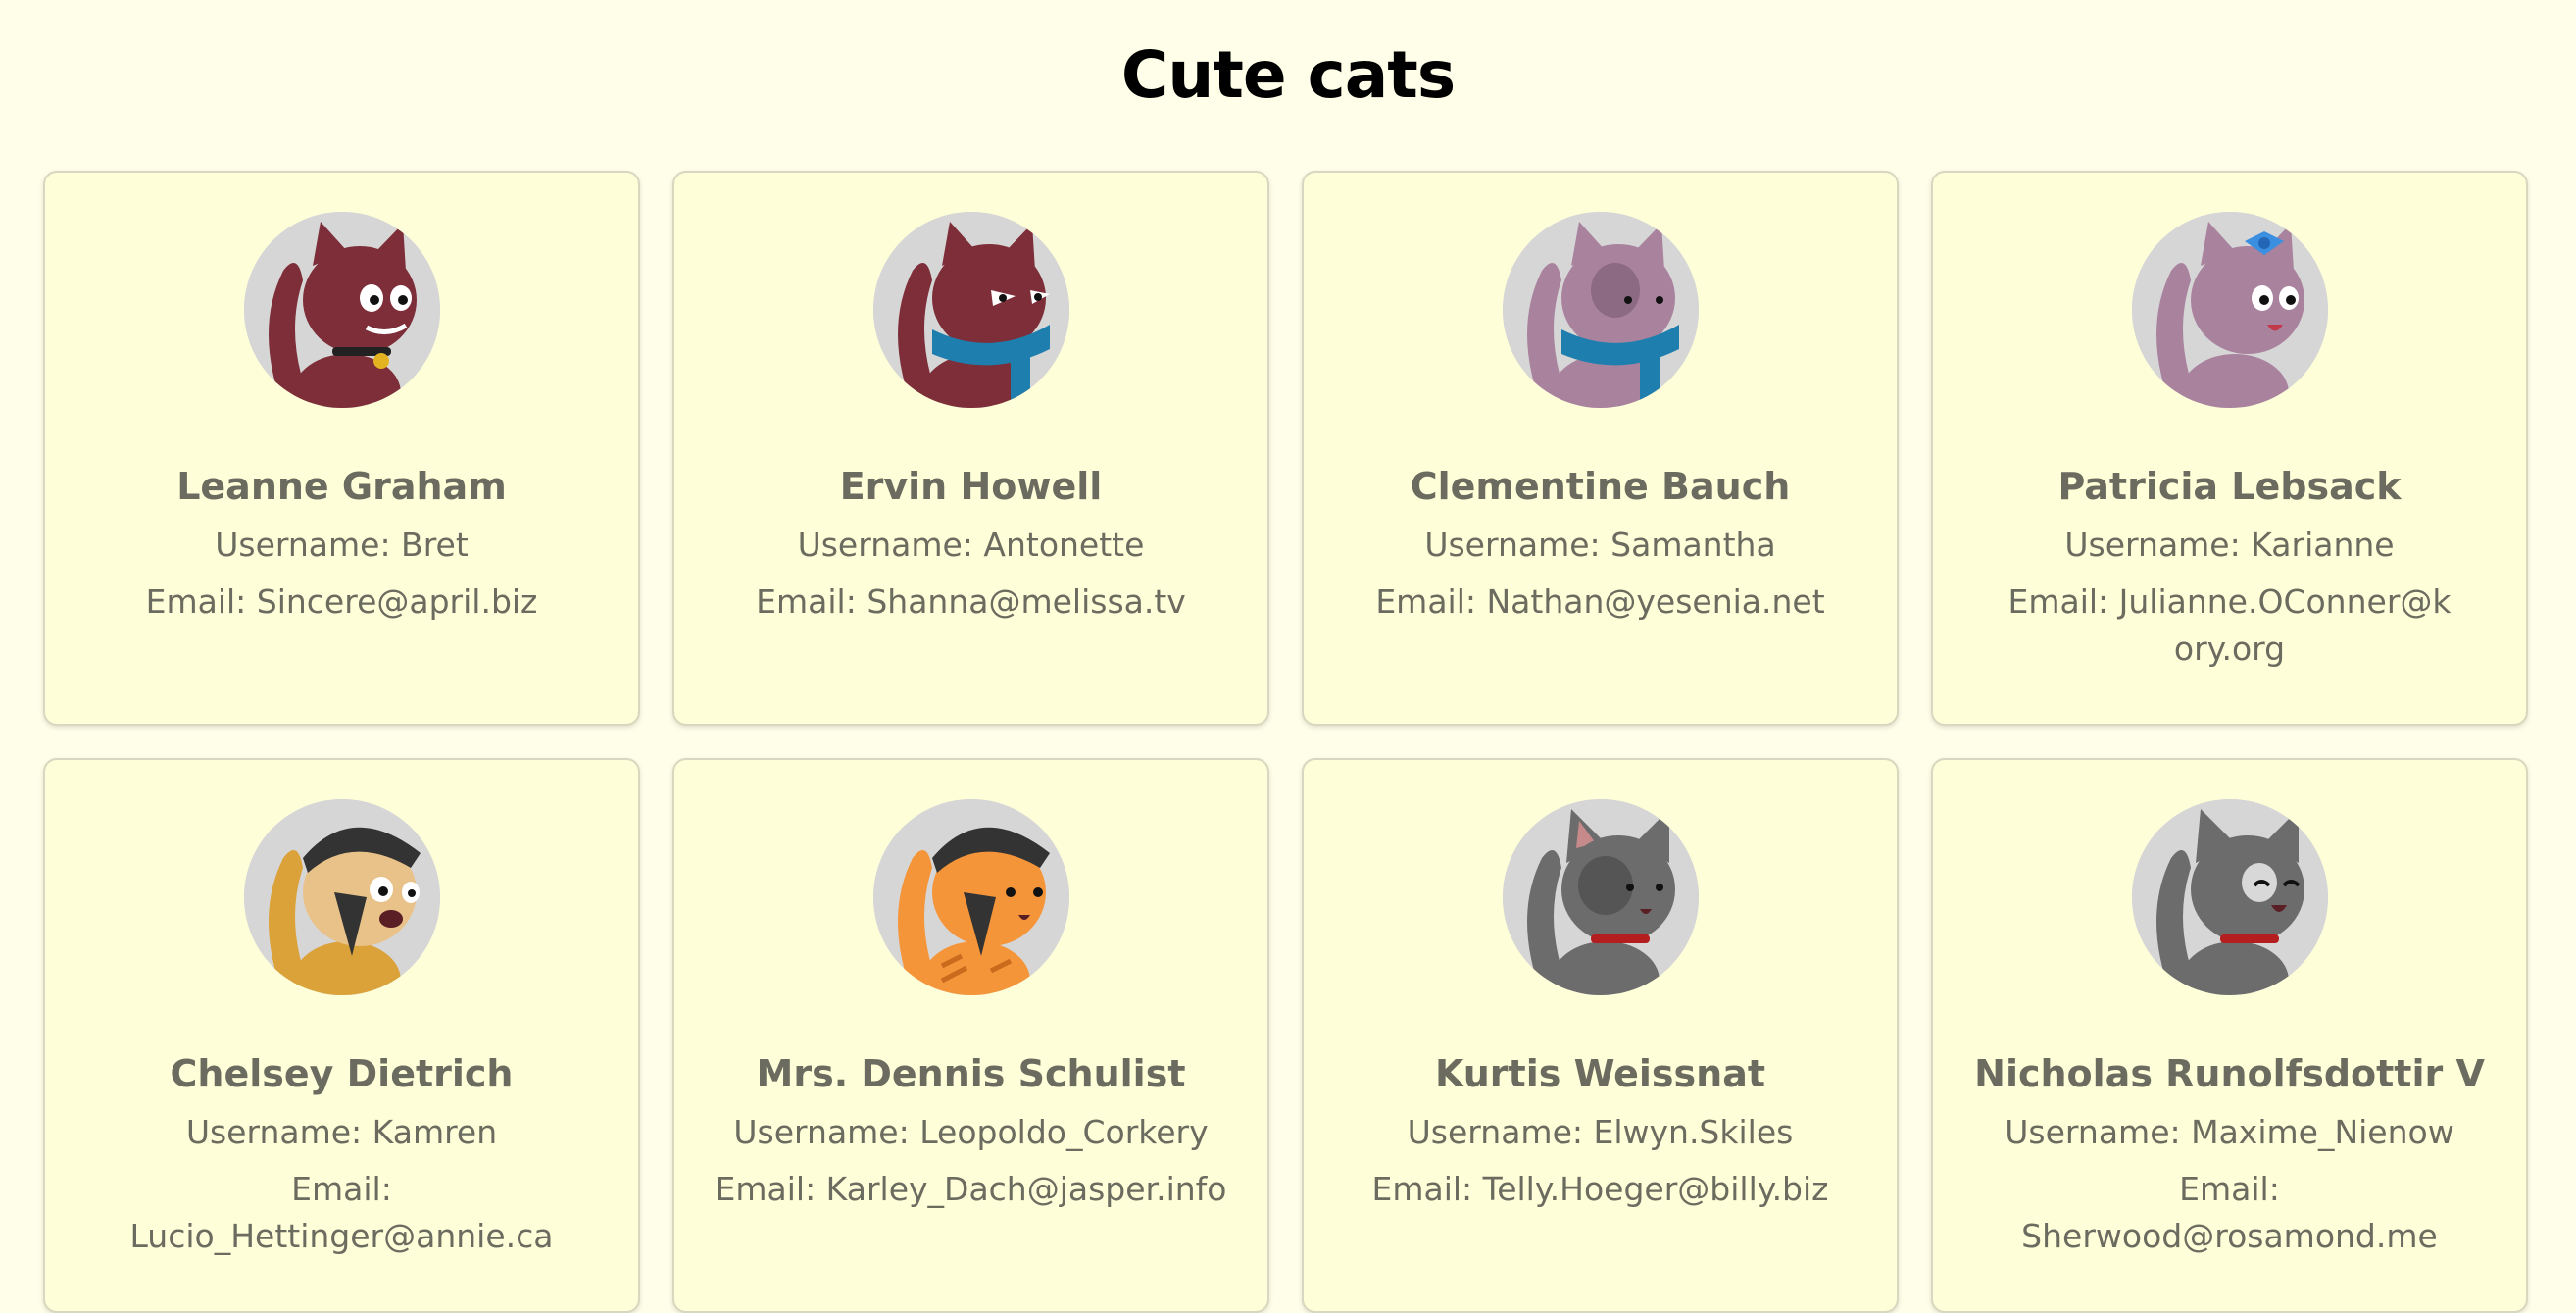 Image resolution: width=2576 pixels, height=1313 pixels. I want to click on cat-username: Username: Bret, so click(342, 545).